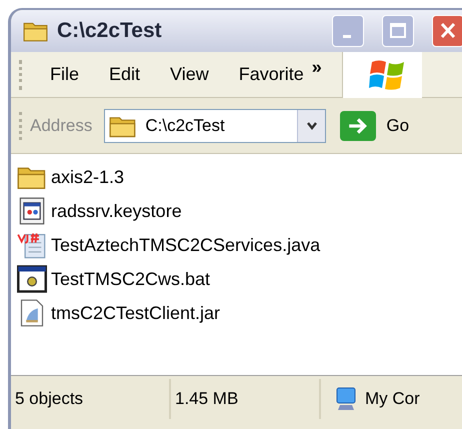 This screenshot has width=462, height=429. I want to click on minimize-button, so click(348, 31).